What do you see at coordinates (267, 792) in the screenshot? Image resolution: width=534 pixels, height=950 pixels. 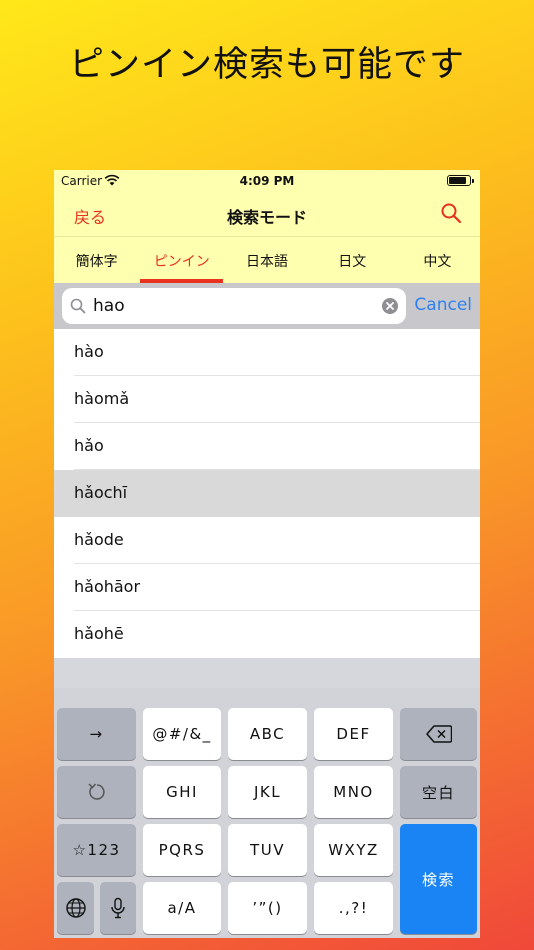 I see `key-jkl: JKL` at bounding box center [267, 792].